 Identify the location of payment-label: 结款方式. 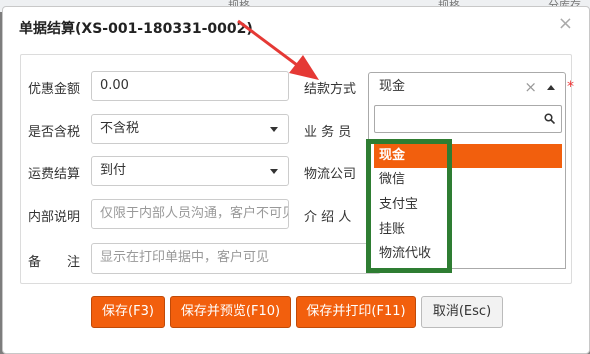
(330, 89).